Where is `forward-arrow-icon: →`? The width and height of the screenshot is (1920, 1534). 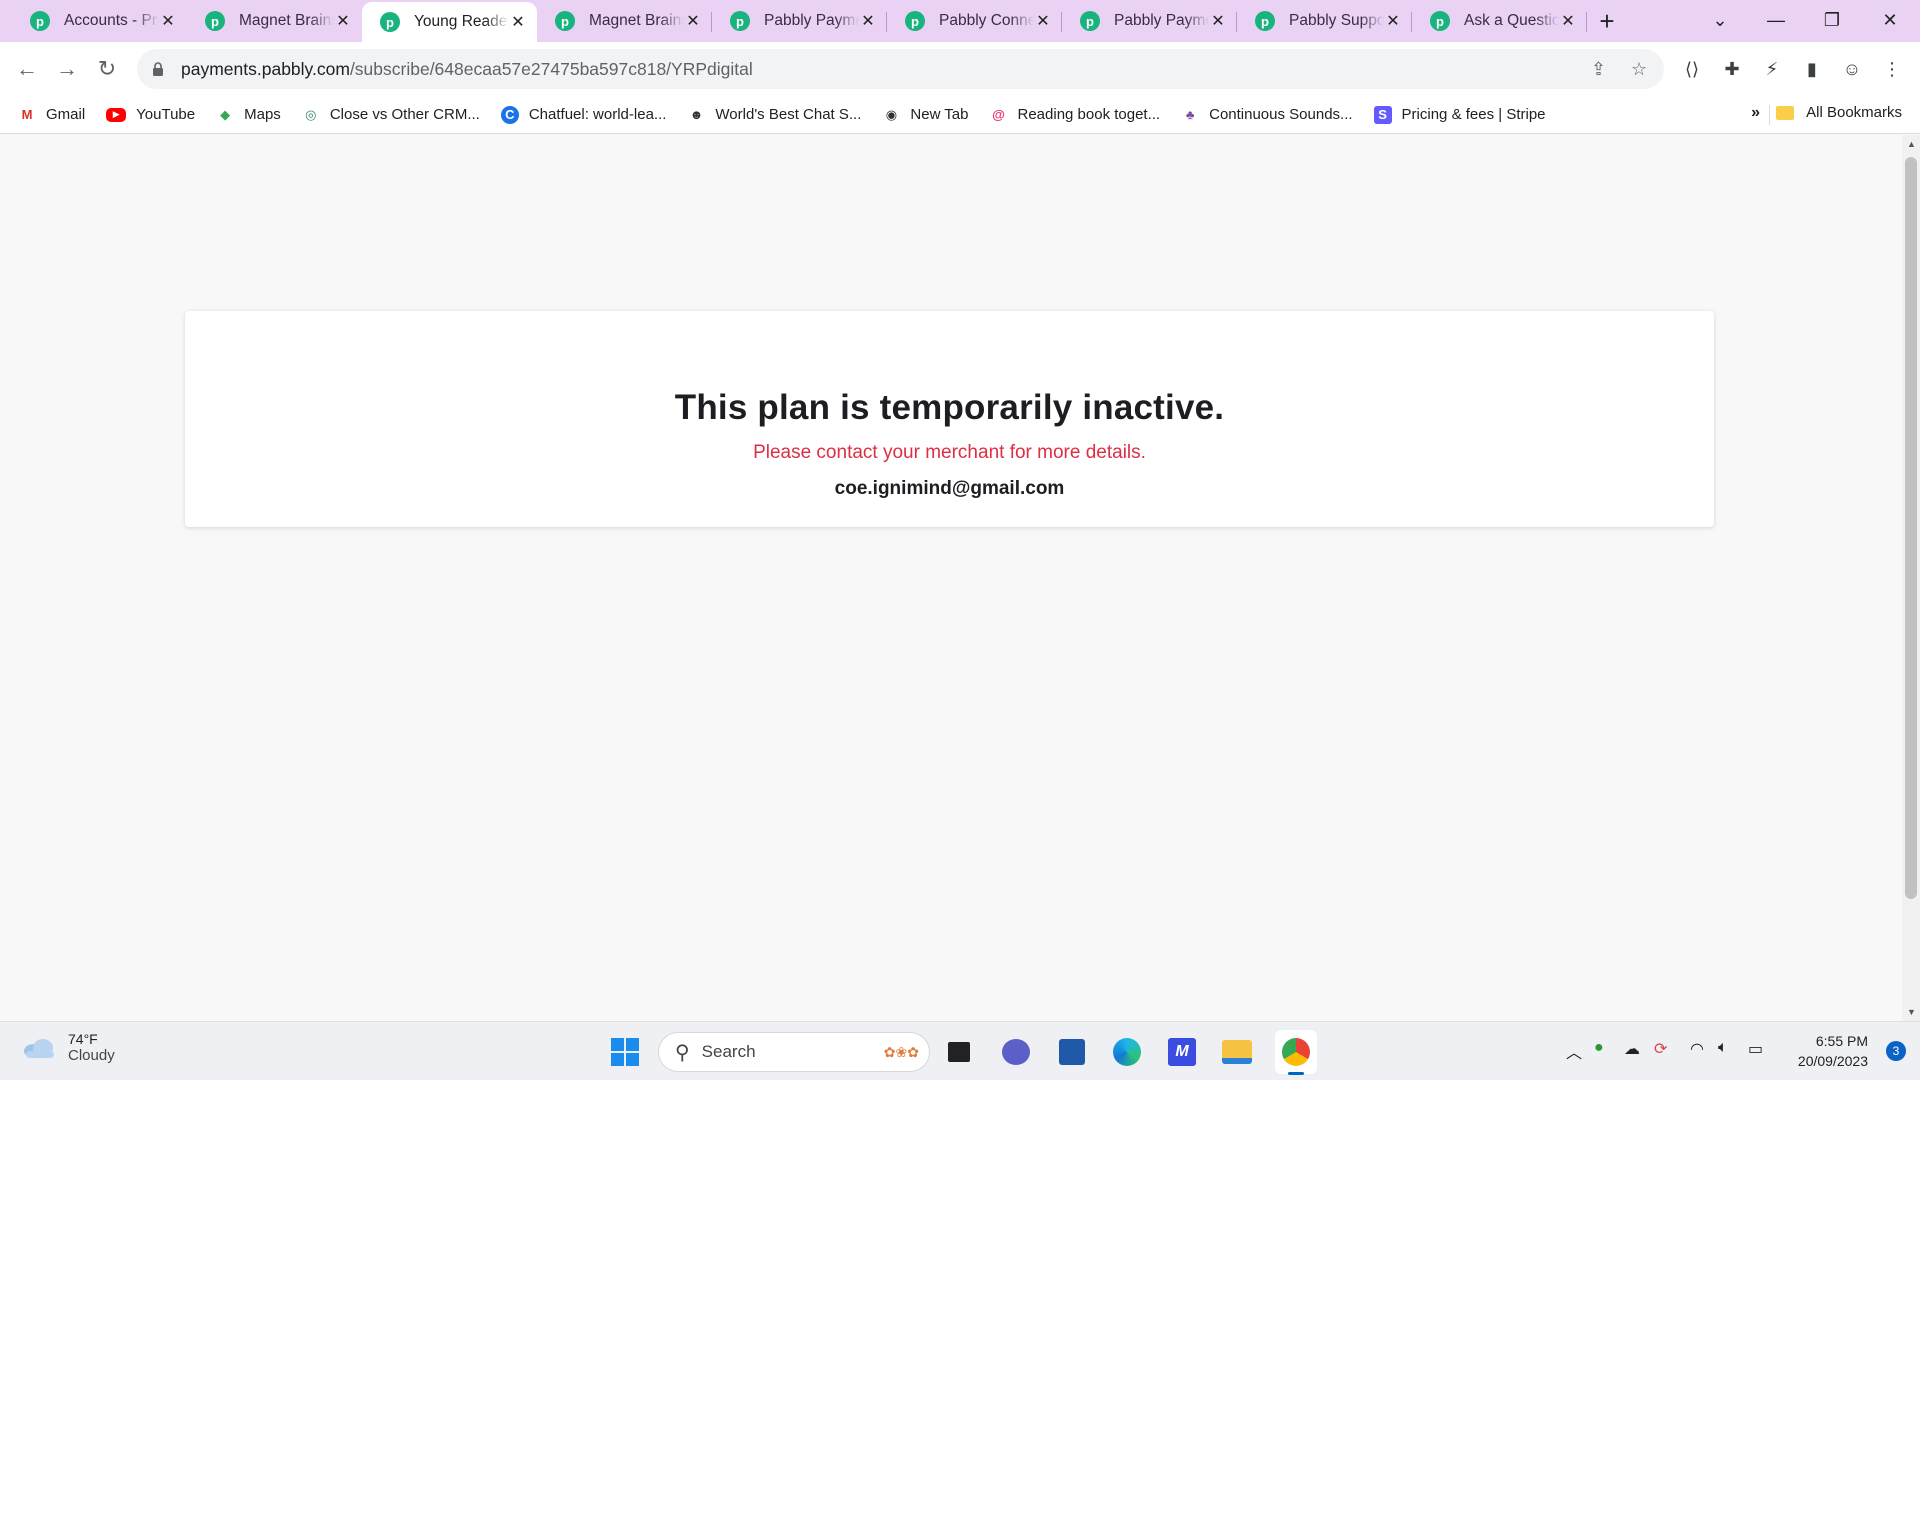 forward-arrow-icon: → is located at coordinates (67, 69).